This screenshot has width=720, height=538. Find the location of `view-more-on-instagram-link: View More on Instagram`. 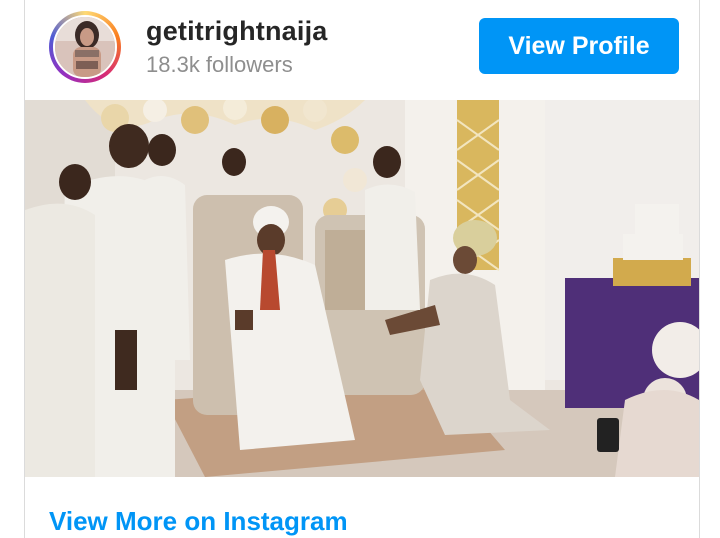

view-more-on-instagram-link: View More on Instagram is located at coordinates (198, 521).